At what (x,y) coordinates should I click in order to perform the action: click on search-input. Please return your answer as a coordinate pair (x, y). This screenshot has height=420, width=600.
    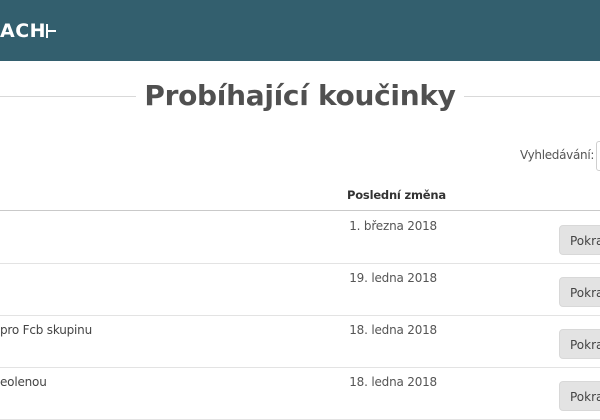
    Looking at the image, I should click on (598, 156).